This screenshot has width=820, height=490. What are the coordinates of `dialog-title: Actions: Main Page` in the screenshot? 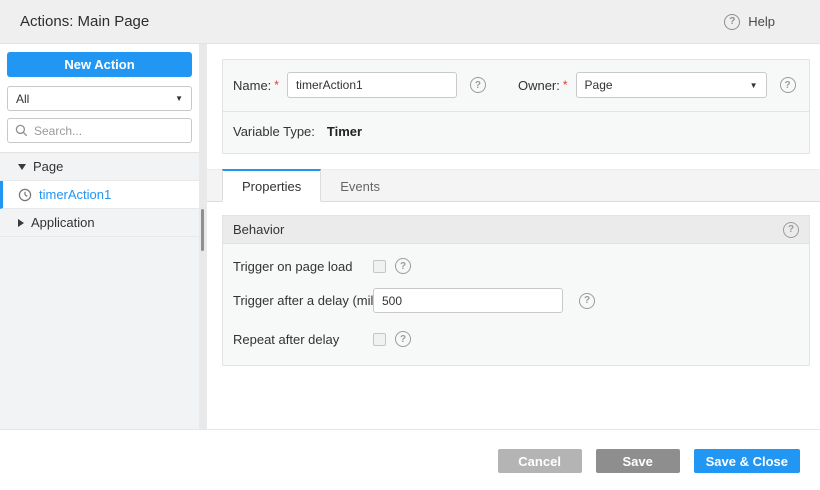 It's located at (85, 21).